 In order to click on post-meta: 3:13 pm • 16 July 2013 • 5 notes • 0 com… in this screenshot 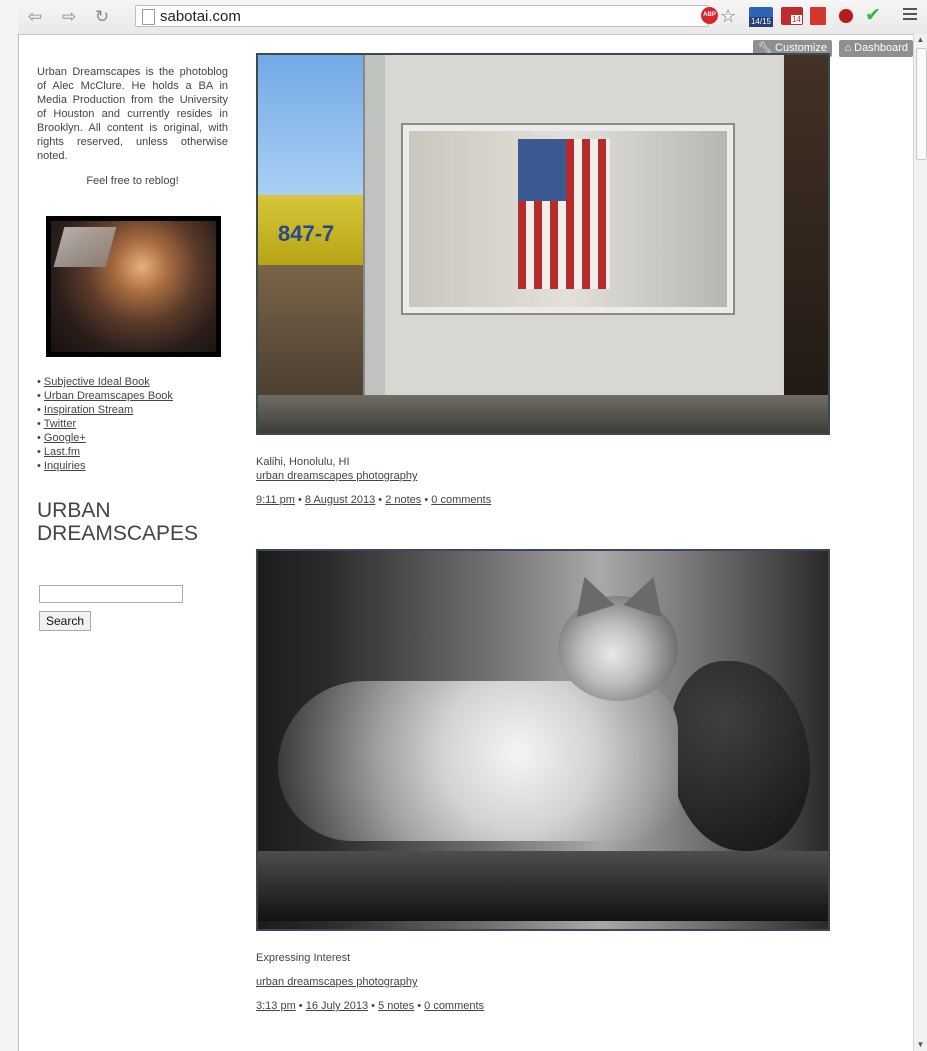, I will do `click(370, 1006)`.